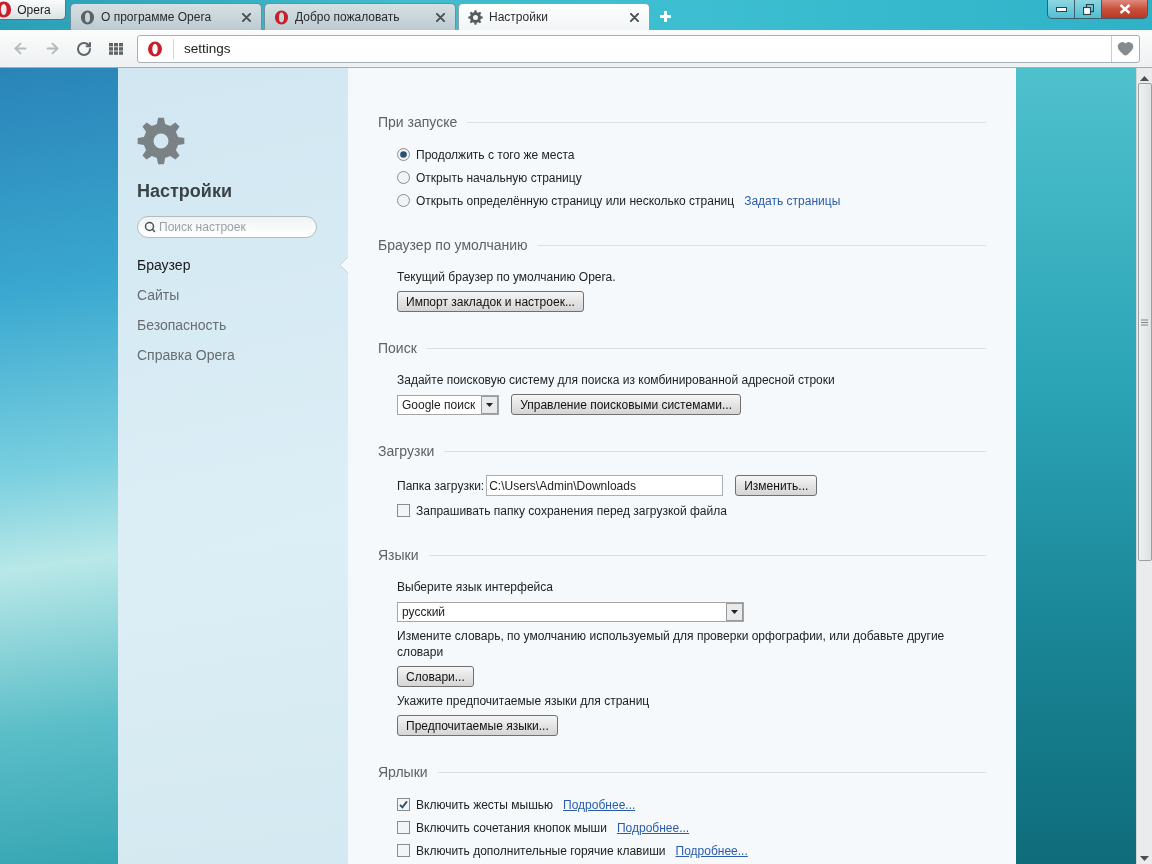 Image resolution: width=1152 pixels, height=864 pixels. I want to click on opera-menu-button: Opera, so click(33, 10).